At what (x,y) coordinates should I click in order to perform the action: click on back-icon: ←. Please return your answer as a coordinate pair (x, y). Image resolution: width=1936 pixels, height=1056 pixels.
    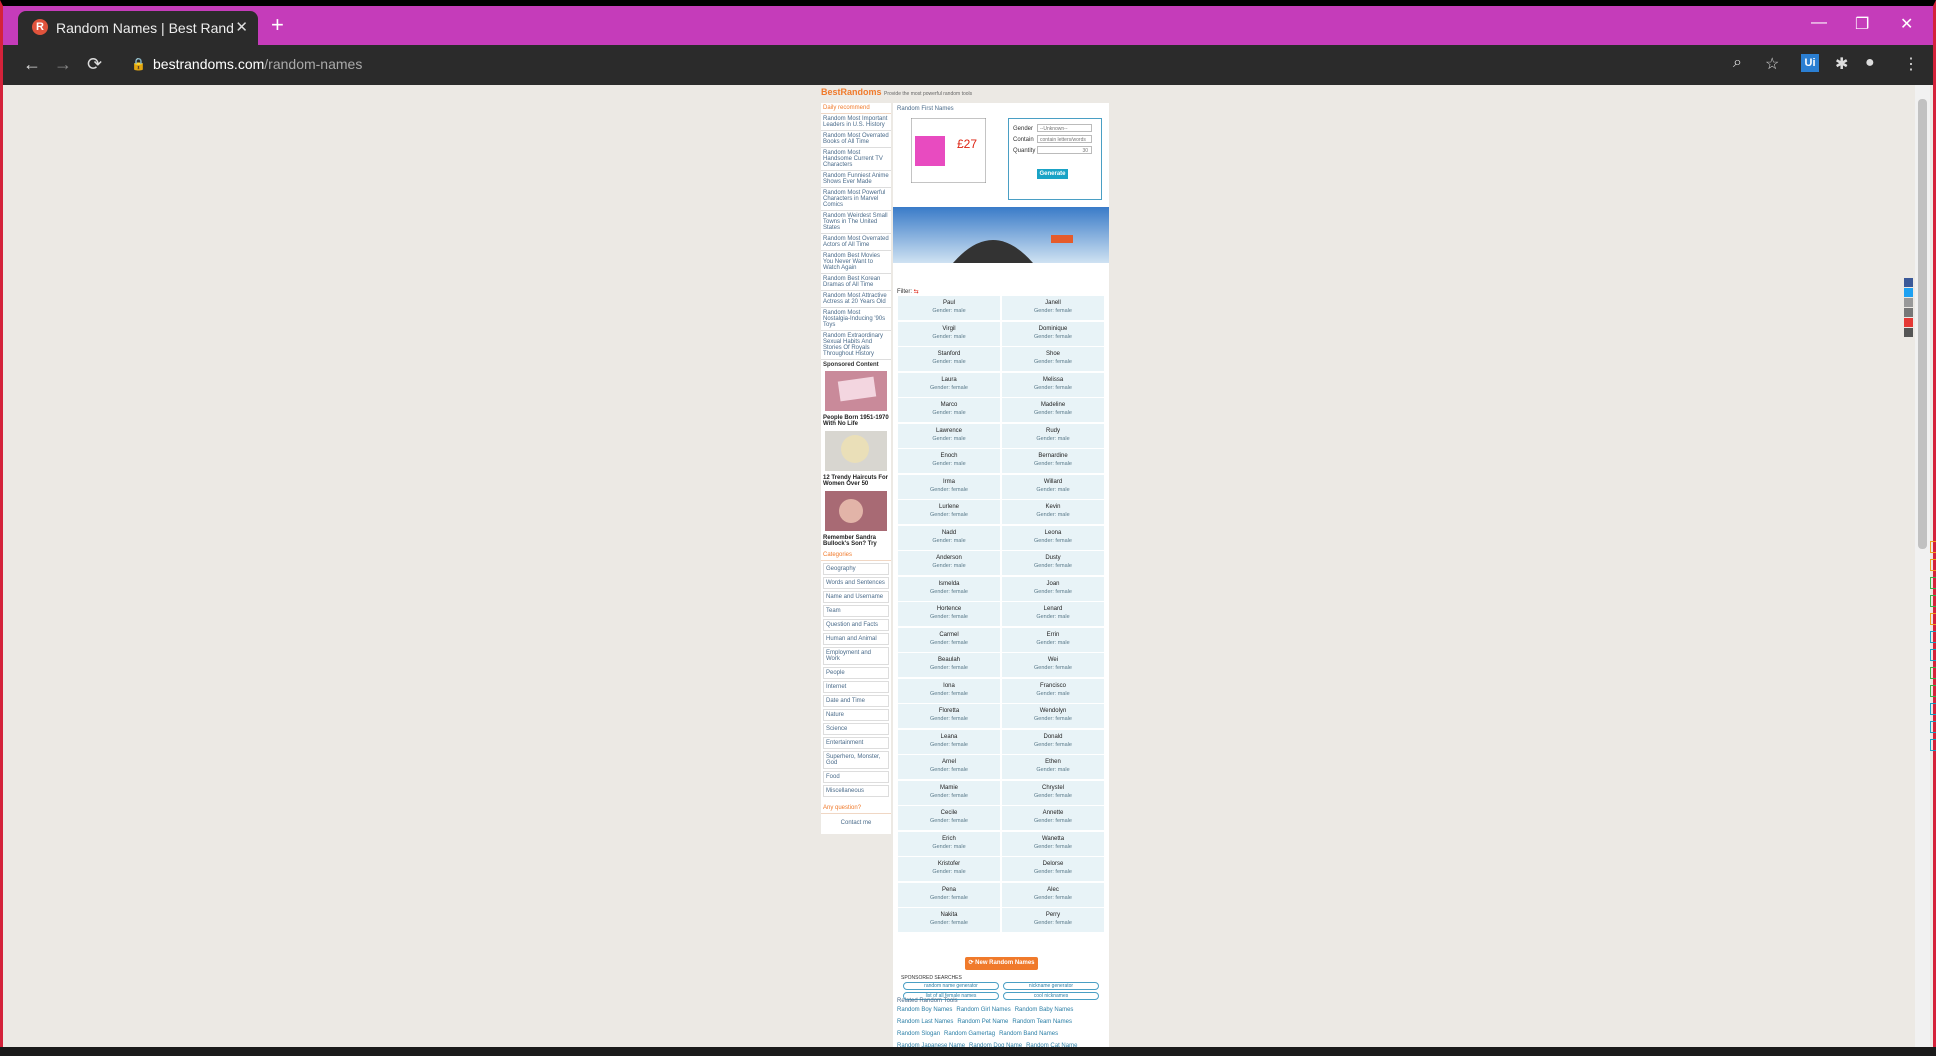
    Looking at the image, I should click on (32, 64).